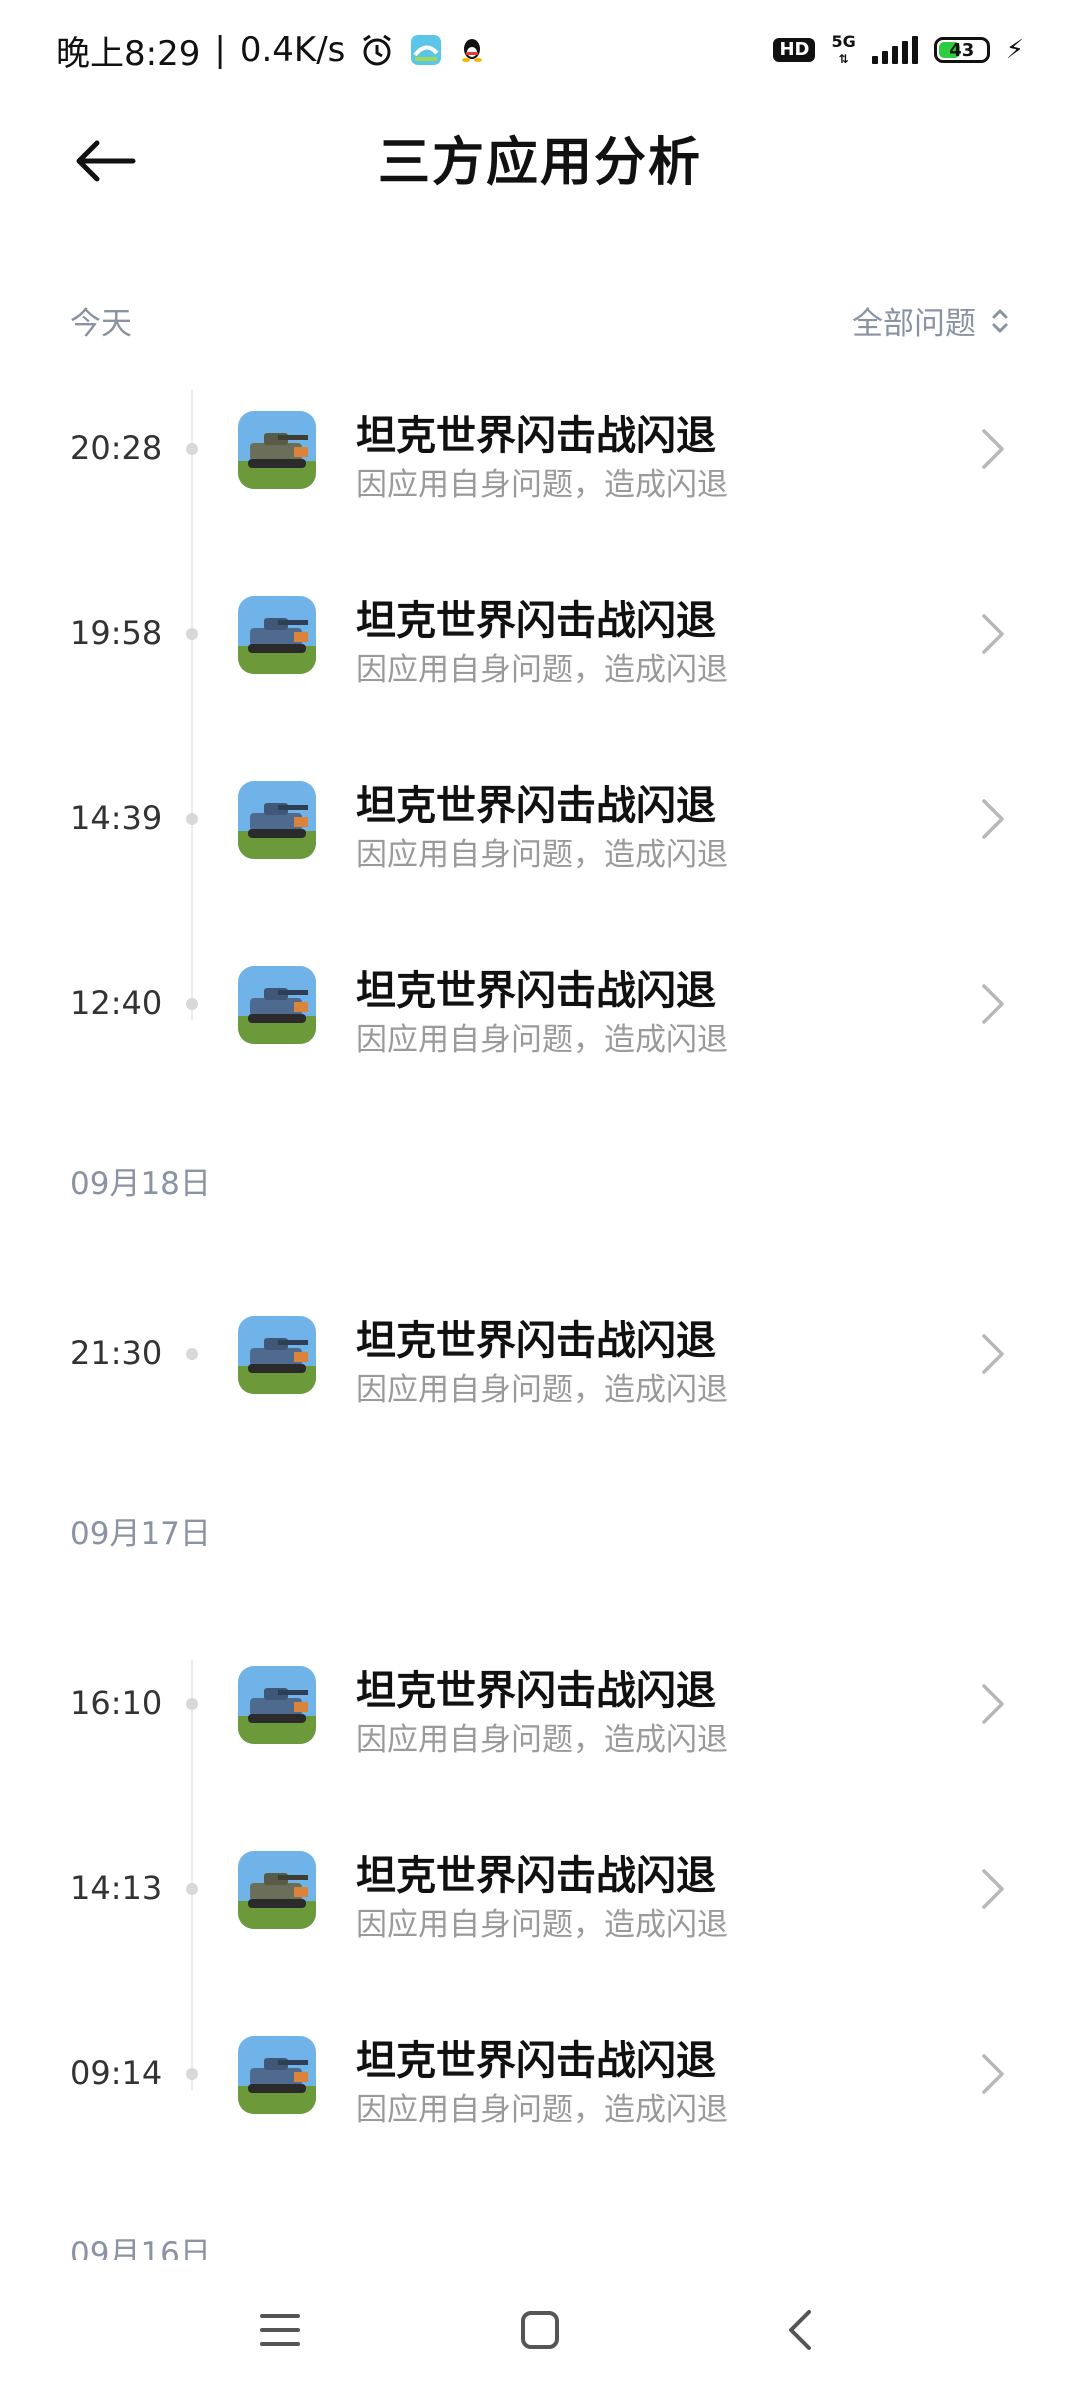 The height and width of the screenshot is (2400, 1080). I want to click on page-title: 三方应用分析, so click(539, 163).